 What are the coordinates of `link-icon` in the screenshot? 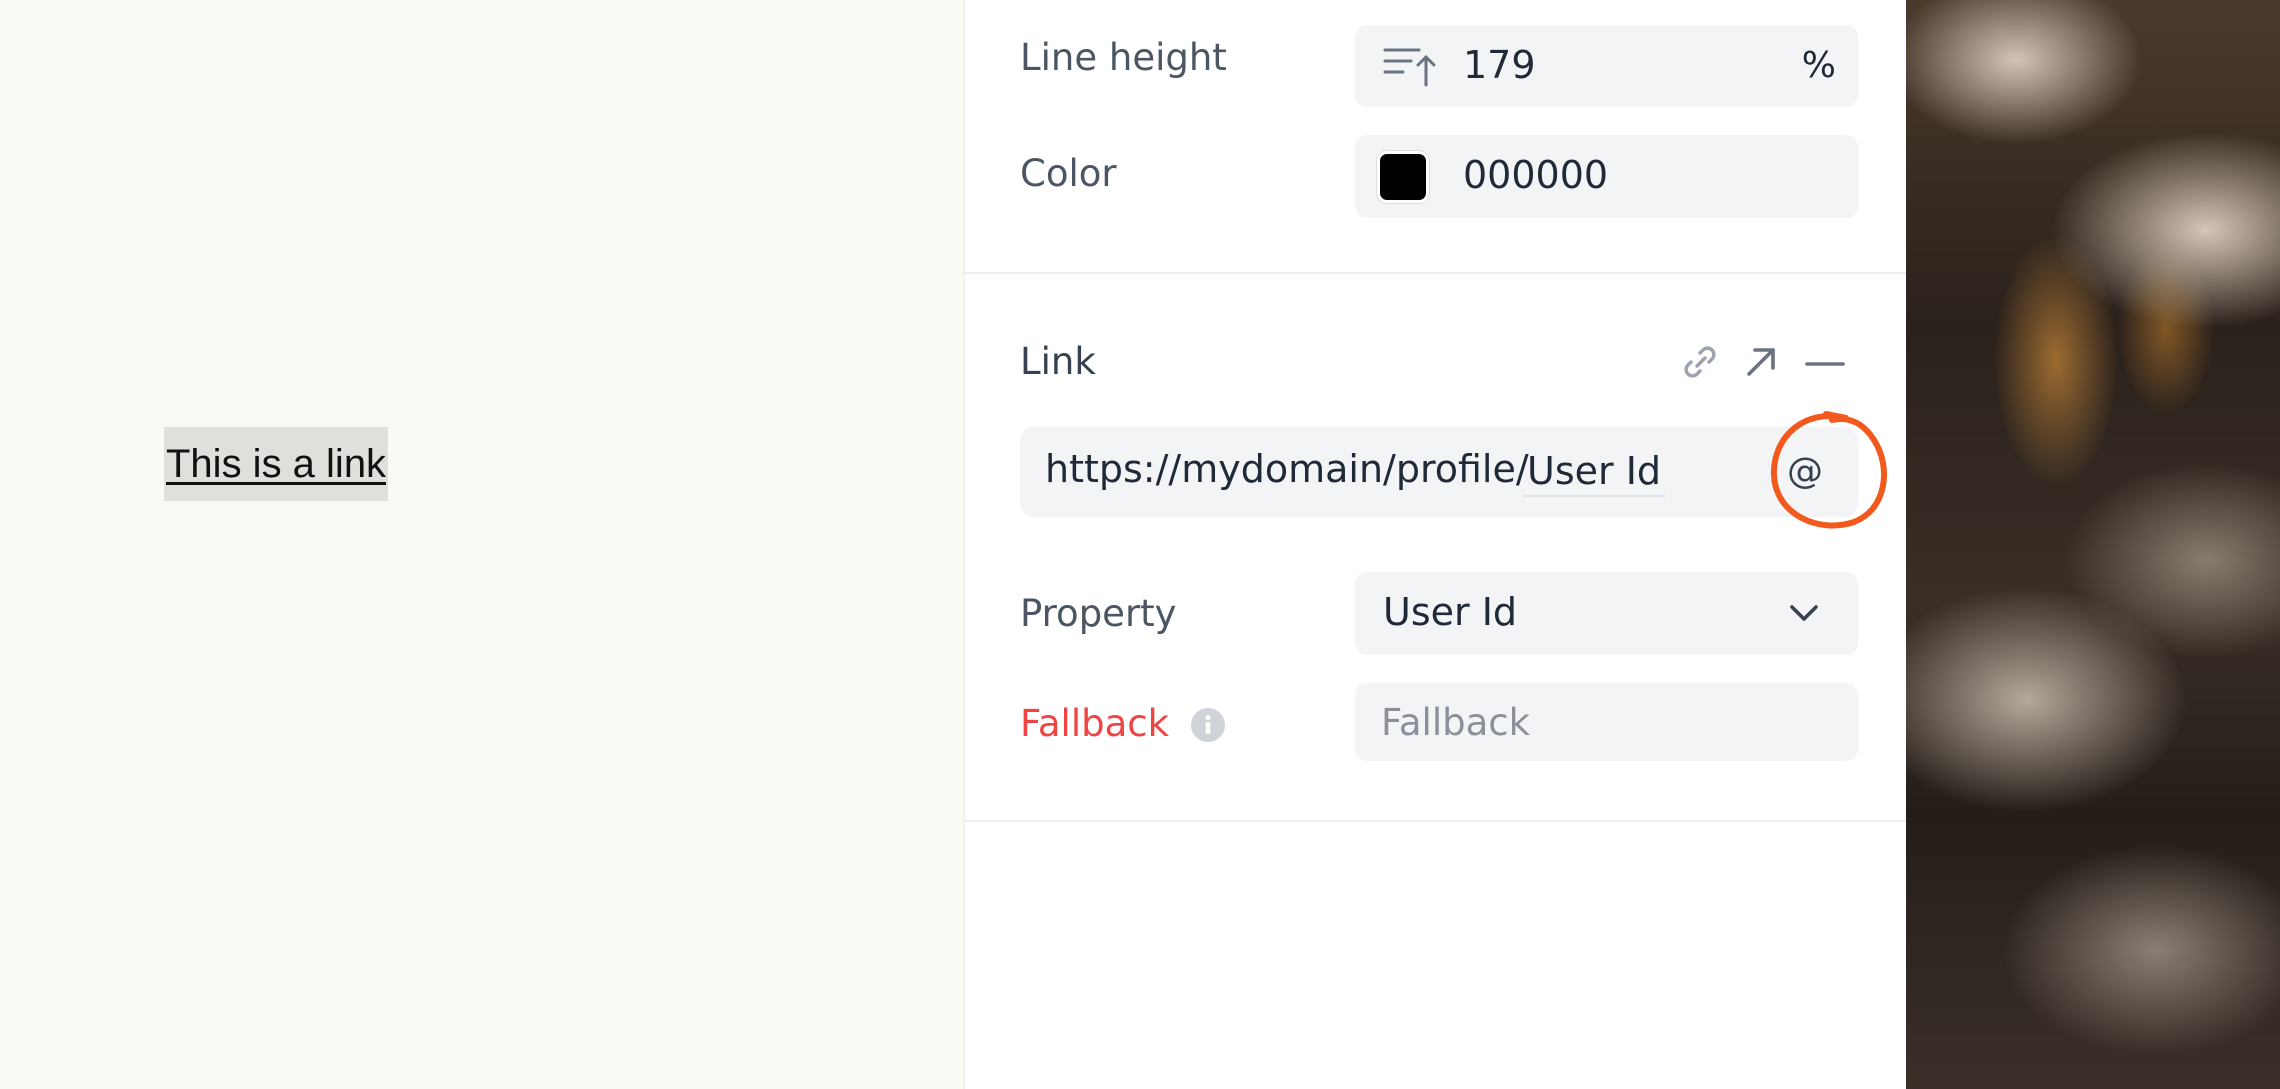 It's located at (1700, 362).